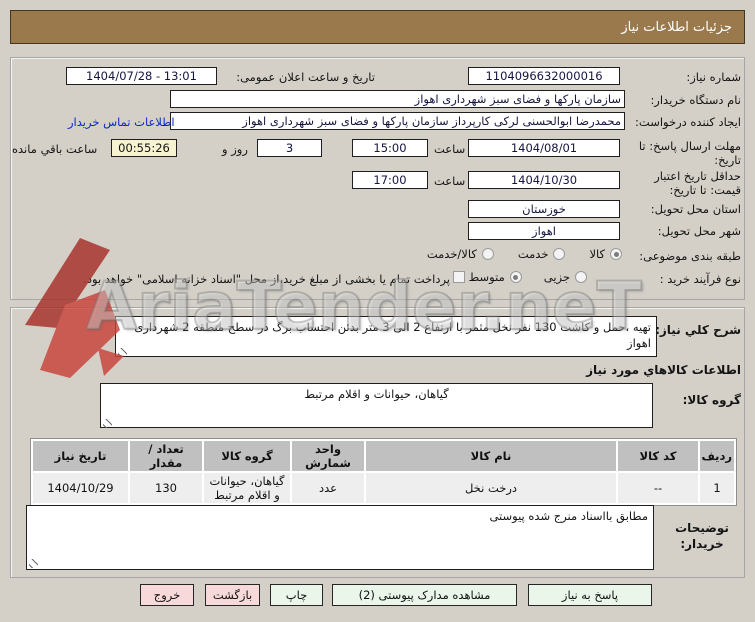 This screenshot has height=622, width=755. I want to click on announce-datetime-field, so click(141, 76).